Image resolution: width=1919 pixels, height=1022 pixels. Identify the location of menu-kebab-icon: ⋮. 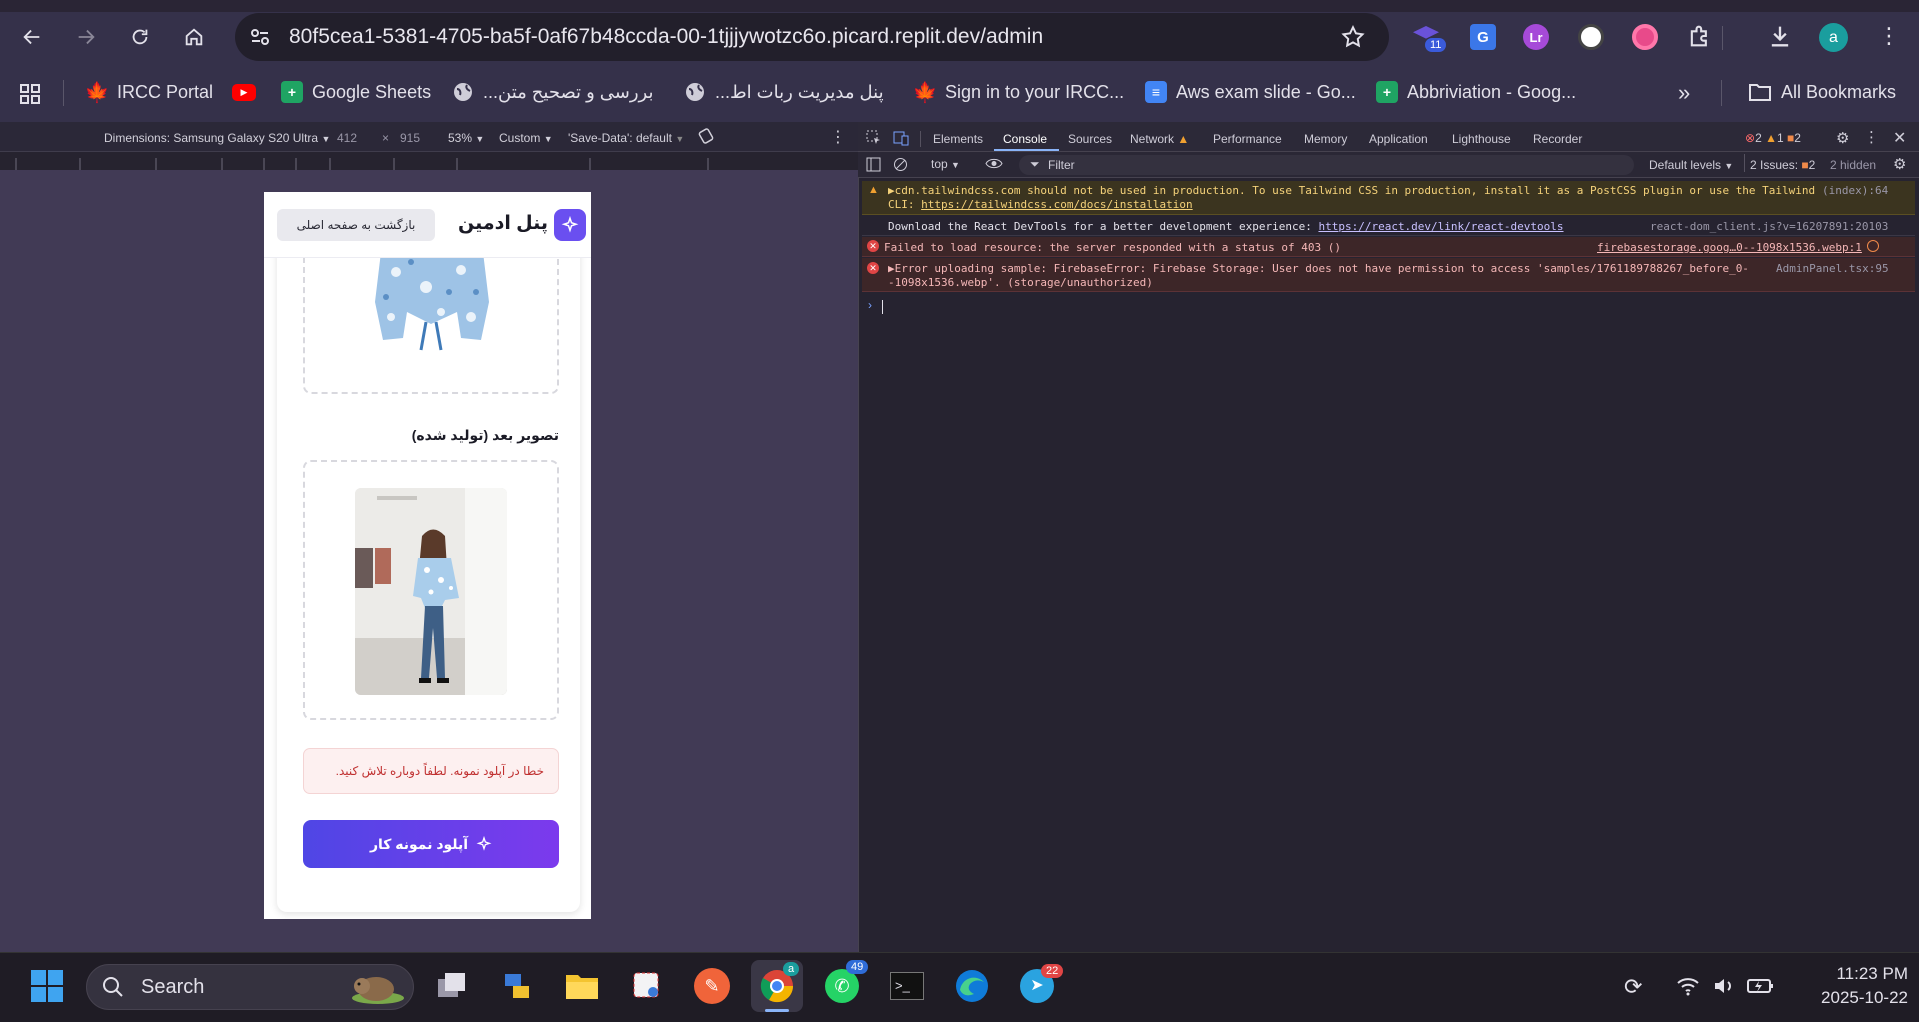
(1889, 36).